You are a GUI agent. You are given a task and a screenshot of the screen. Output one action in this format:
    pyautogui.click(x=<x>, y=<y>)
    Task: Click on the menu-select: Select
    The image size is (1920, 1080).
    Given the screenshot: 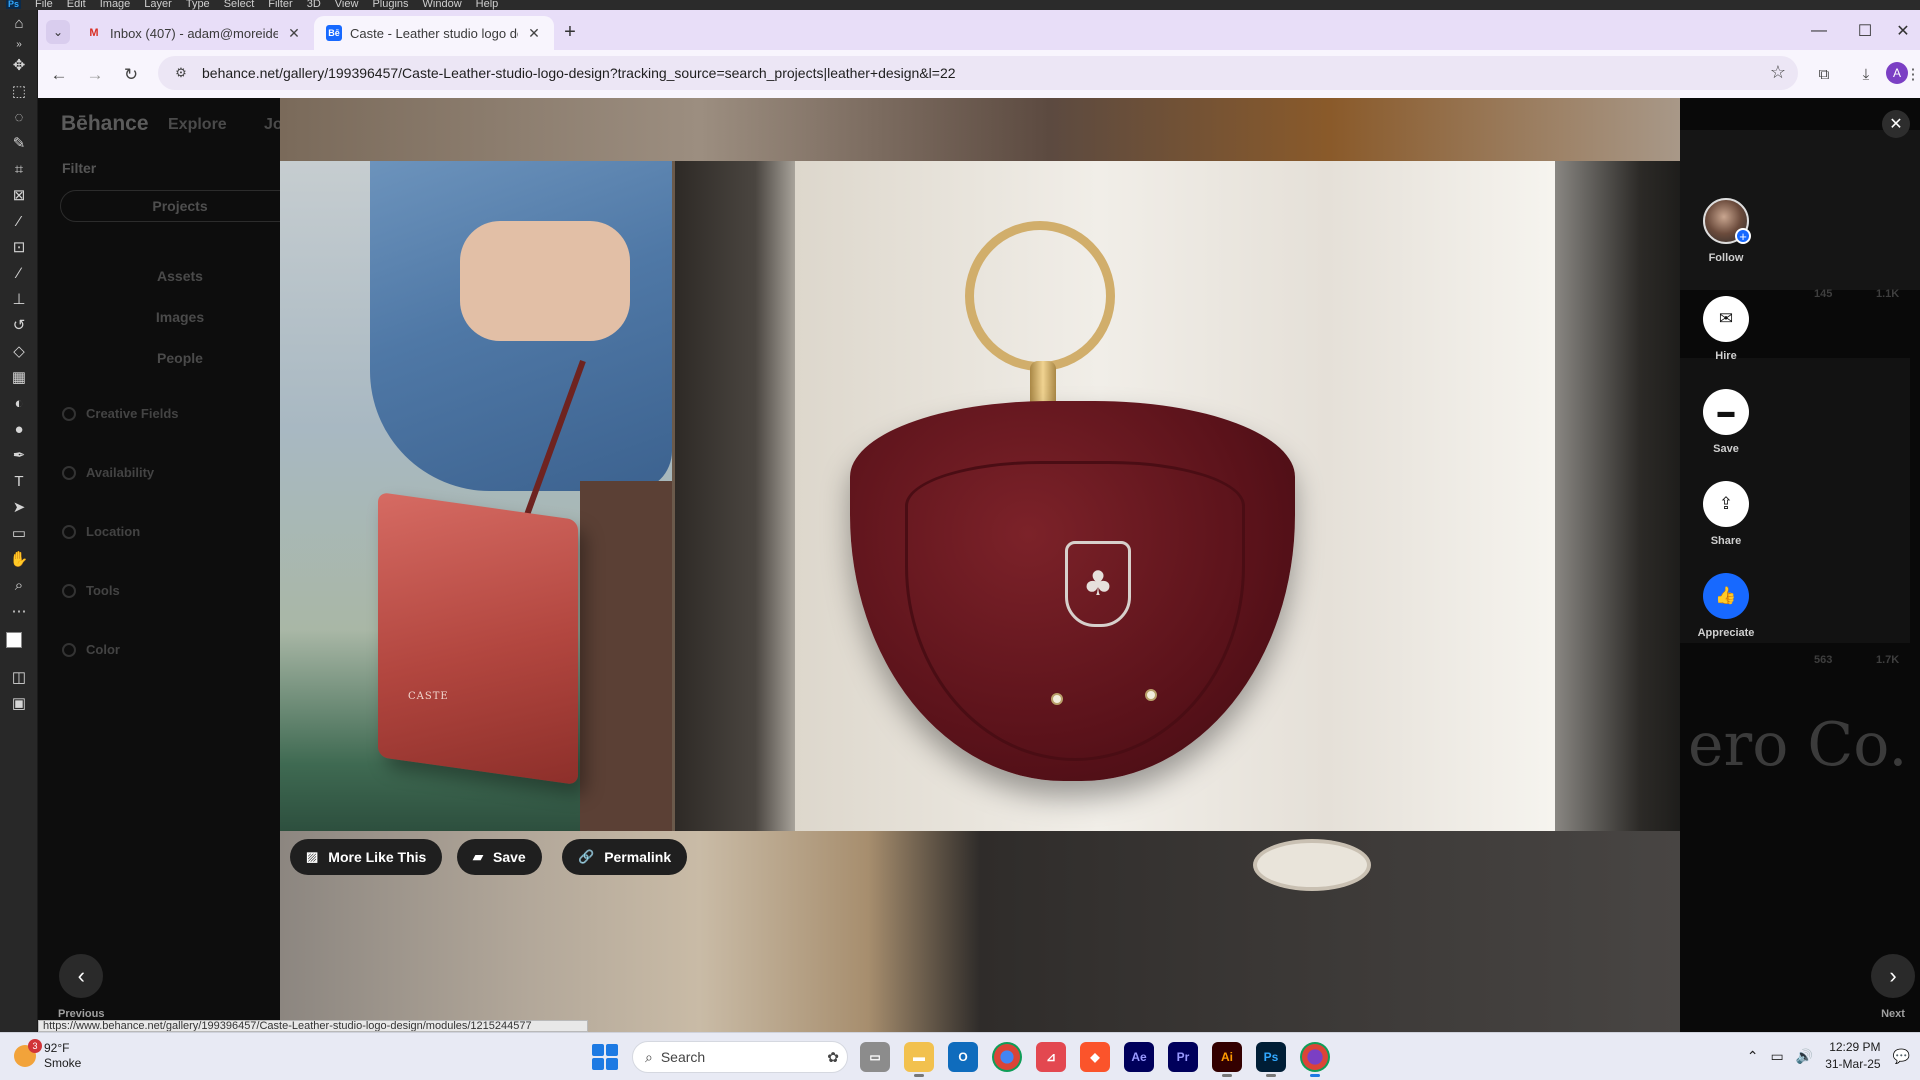 What is the action you would take?
    pyautogui.click(x=239, y=5)
    